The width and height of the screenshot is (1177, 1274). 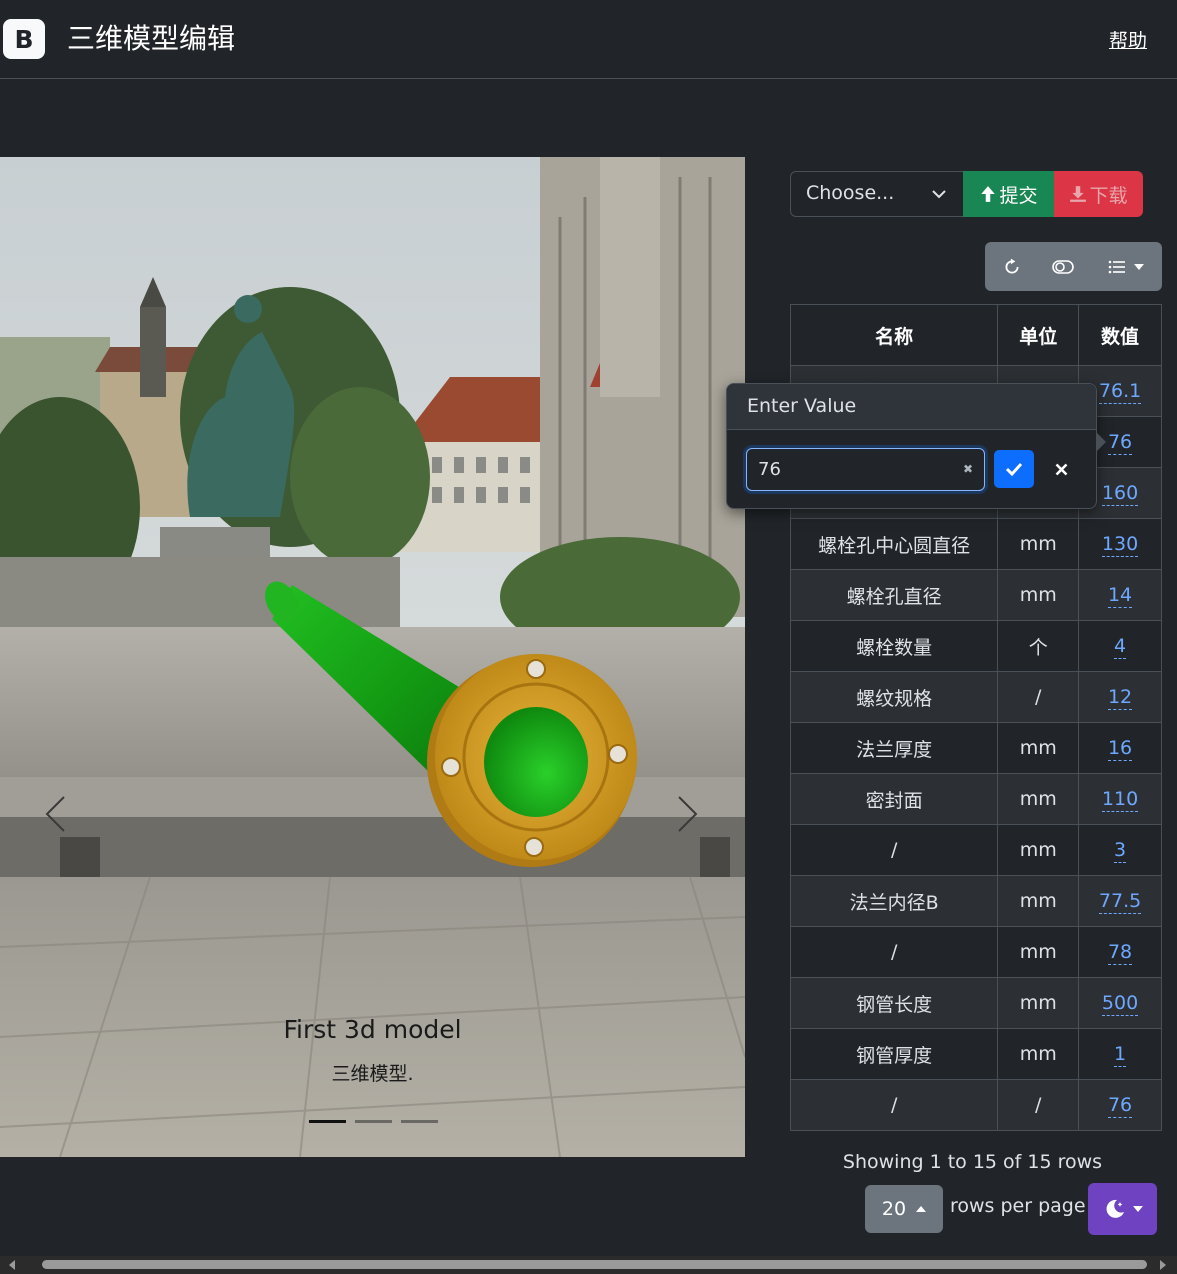 I want to click on refresh-button, so click(x=1012, y=266).